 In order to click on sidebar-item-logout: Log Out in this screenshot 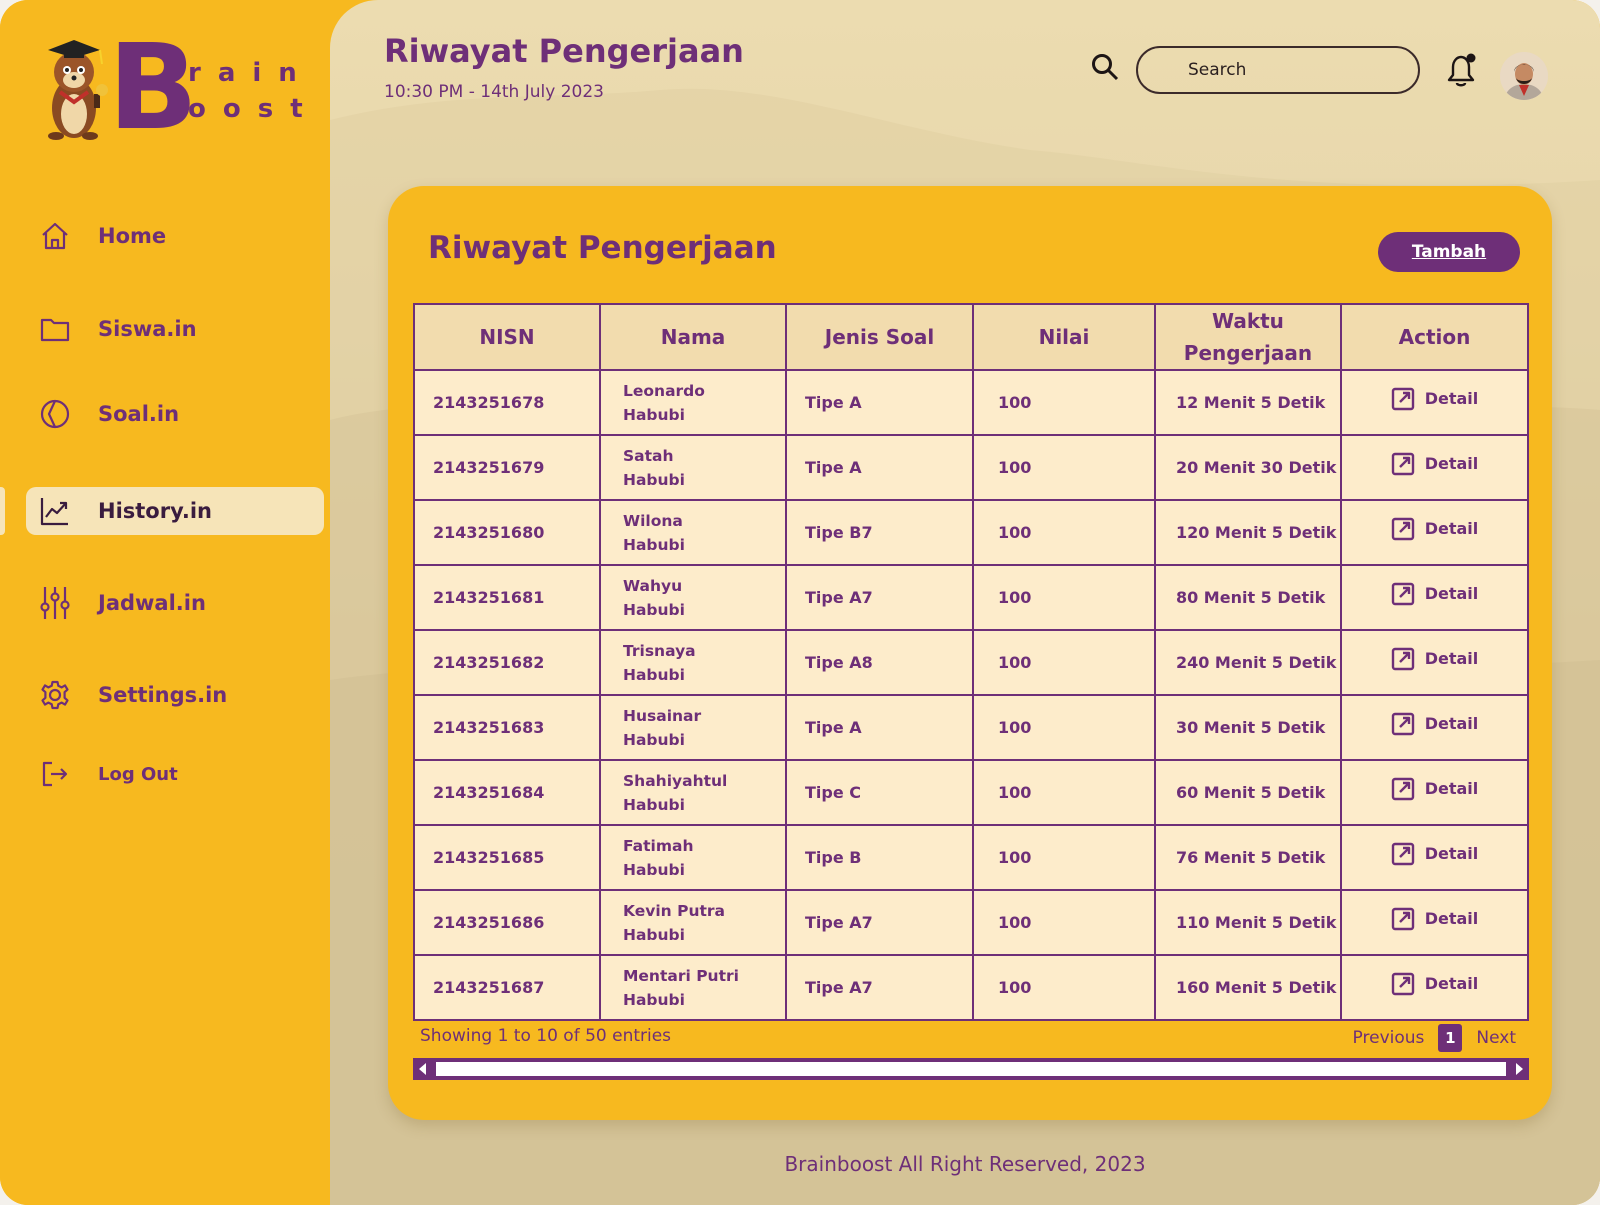, I will do `click(175, 774)`.